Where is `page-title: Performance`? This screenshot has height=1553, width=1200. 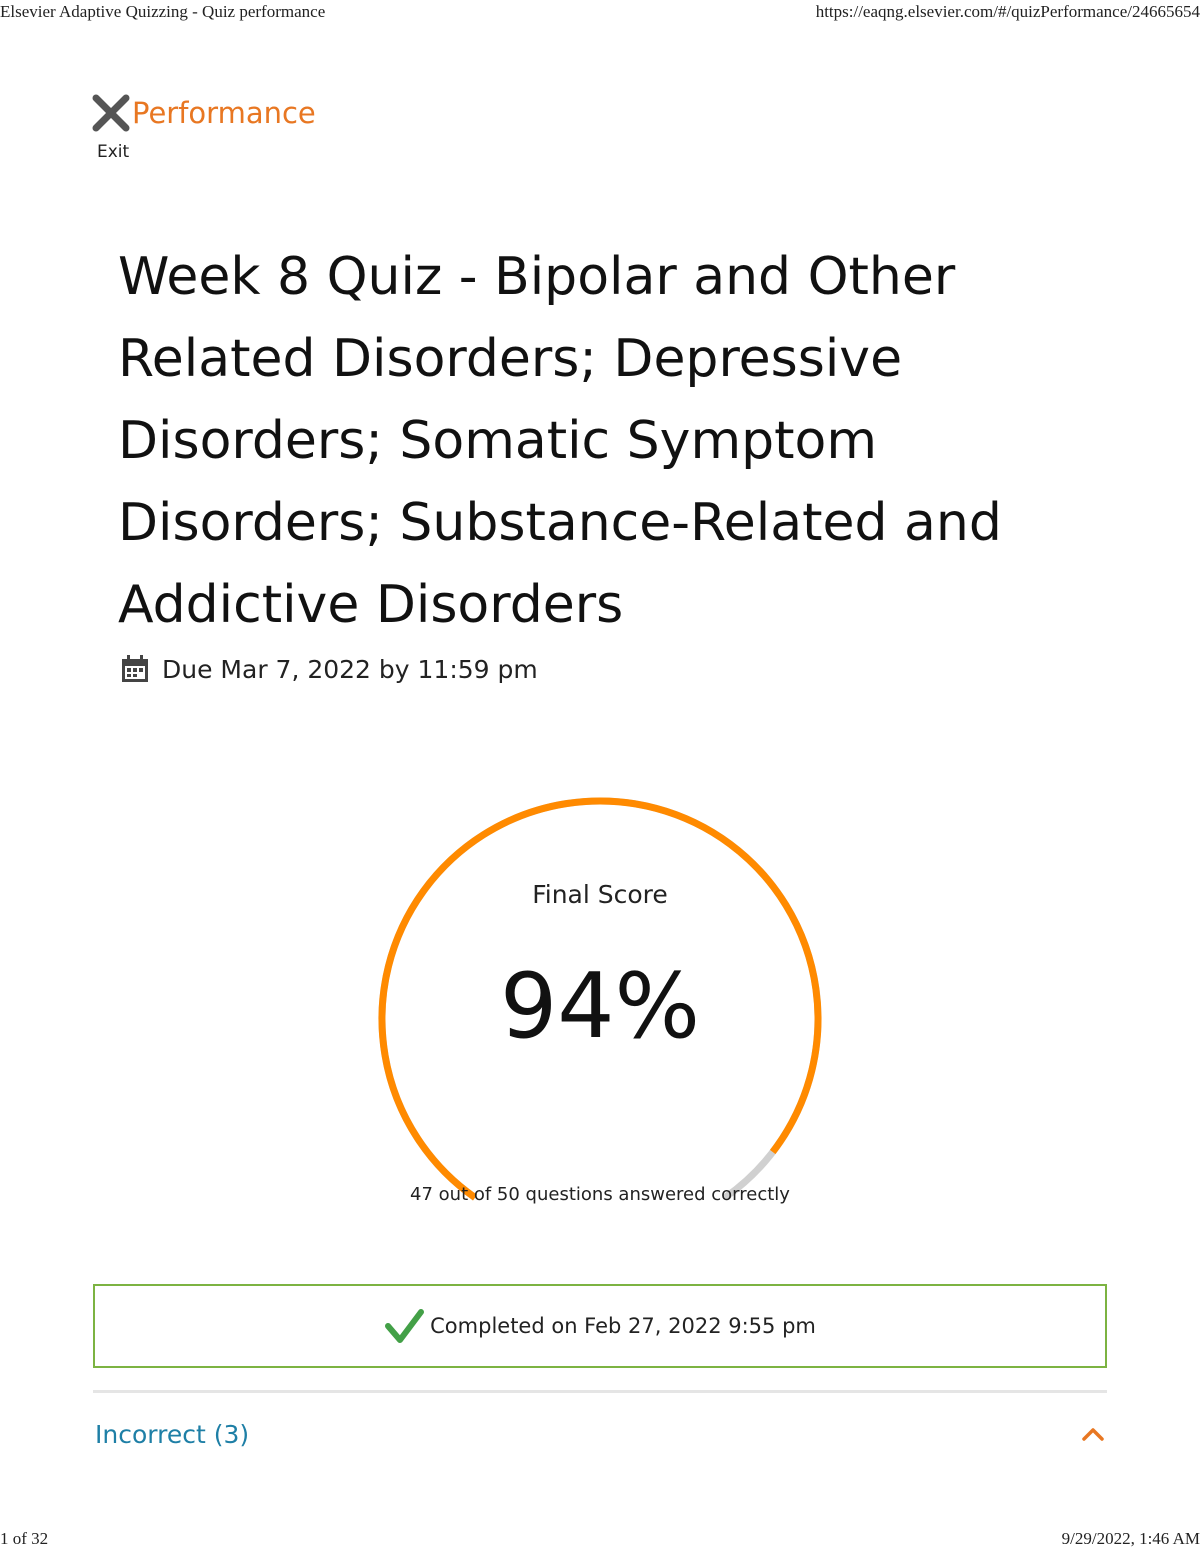 page-title: Performance is located at coordinates (224, 113).